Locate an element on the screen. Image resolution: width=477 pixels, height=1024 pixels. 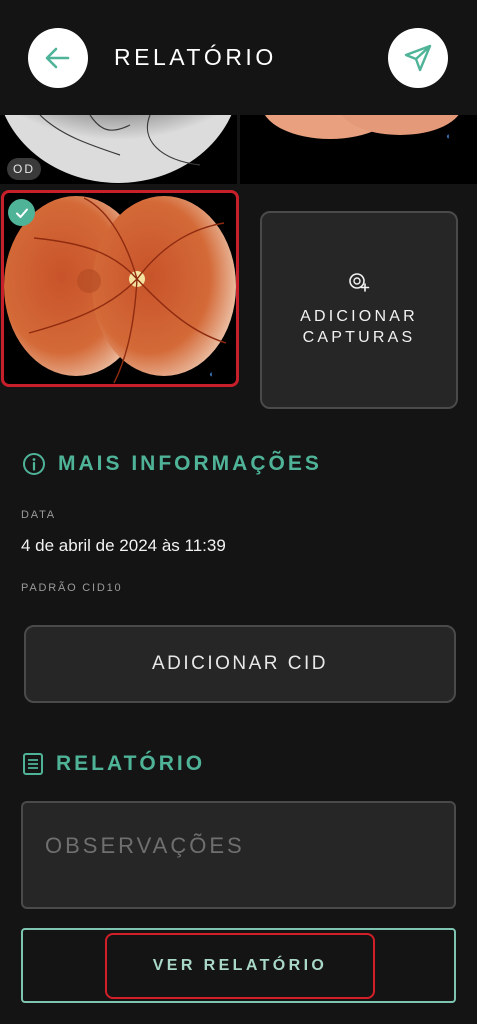
observations-input: OBSERVAÇÕES is located at coordinates (238, 855).